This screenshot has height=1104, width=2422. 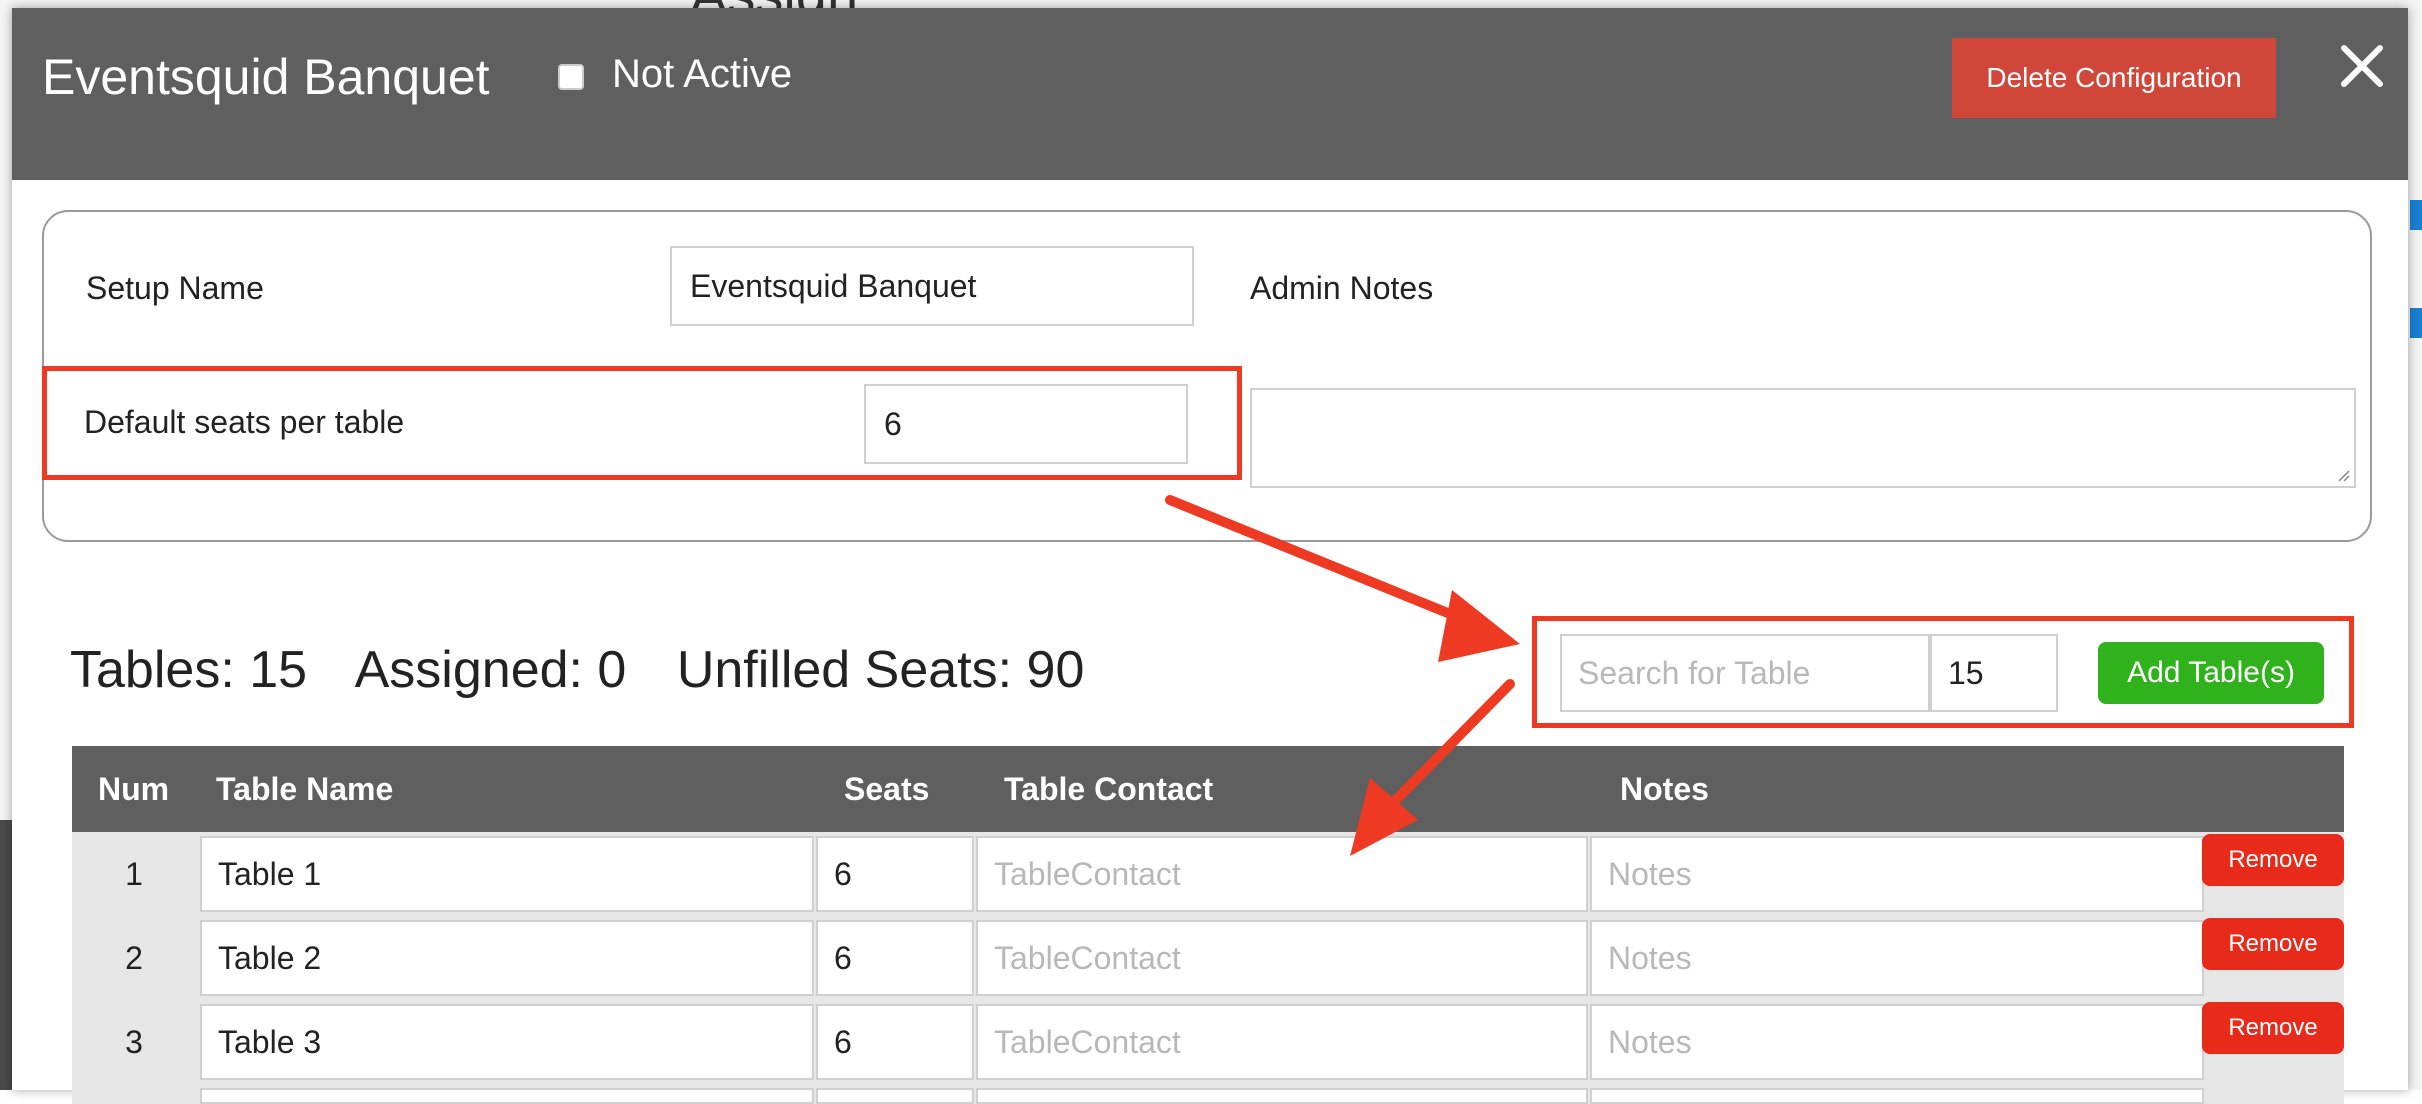 I want to click on row-num: 1, so click(x=134, y=873).